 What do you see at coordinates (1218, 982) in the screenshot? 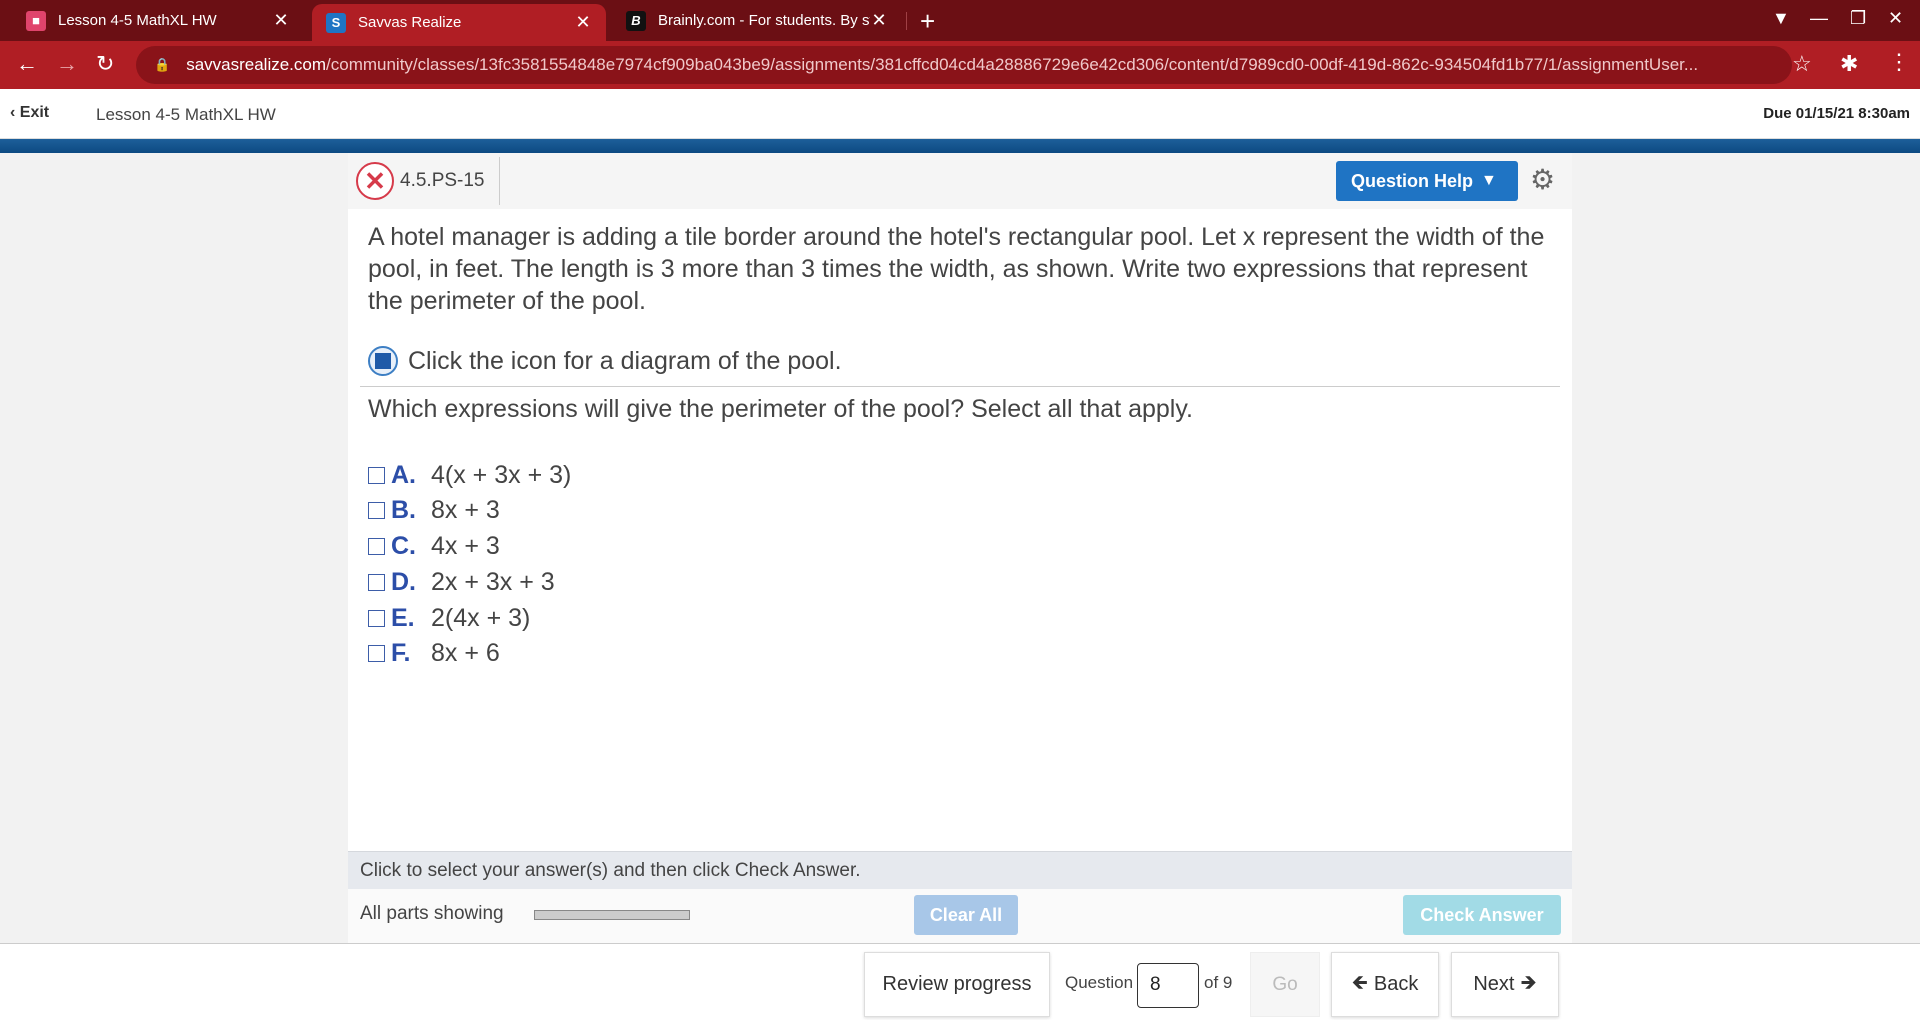
I see `question-total: of 9` at bounding box center [1218, 982].